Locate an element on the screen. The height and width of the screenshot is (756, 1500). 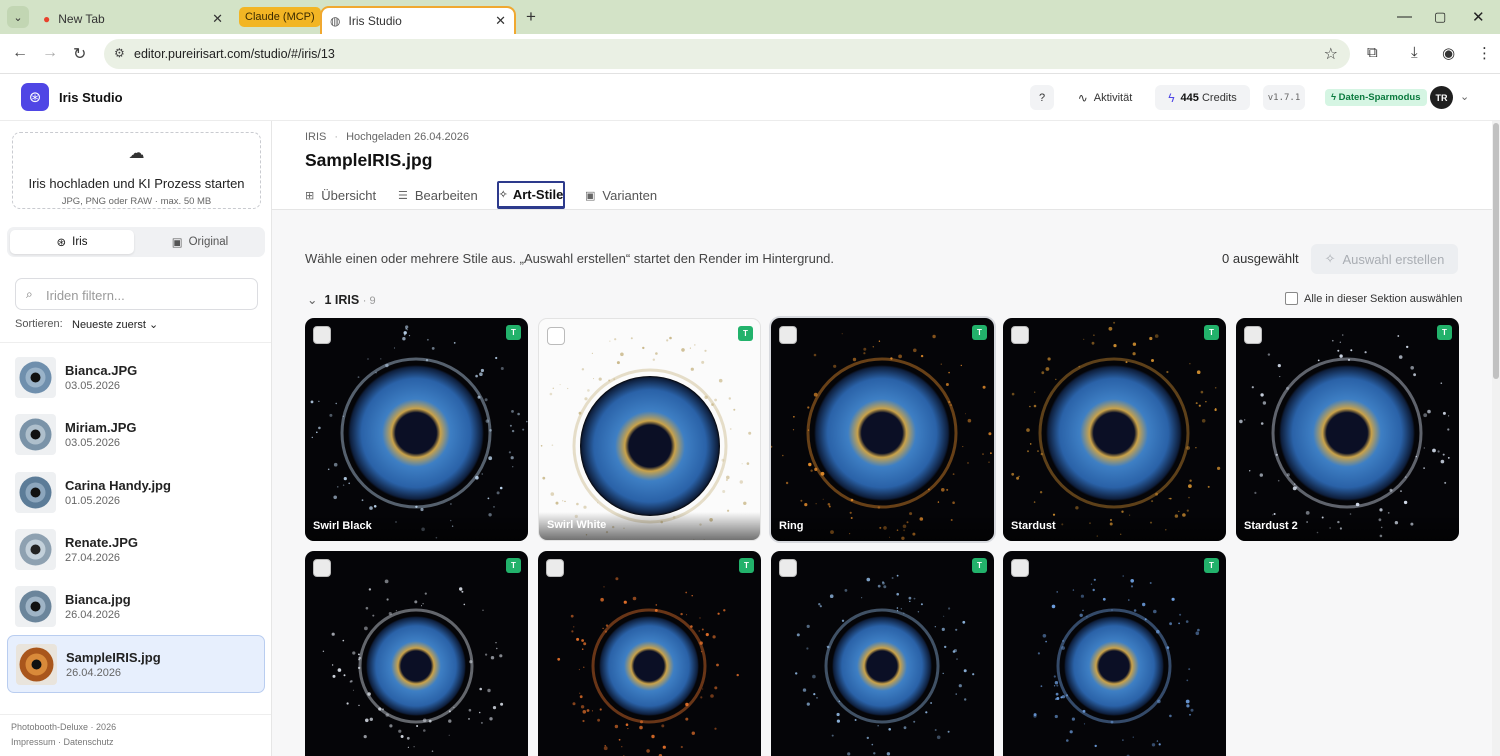
filter-input is located at coordinates (146, 295).